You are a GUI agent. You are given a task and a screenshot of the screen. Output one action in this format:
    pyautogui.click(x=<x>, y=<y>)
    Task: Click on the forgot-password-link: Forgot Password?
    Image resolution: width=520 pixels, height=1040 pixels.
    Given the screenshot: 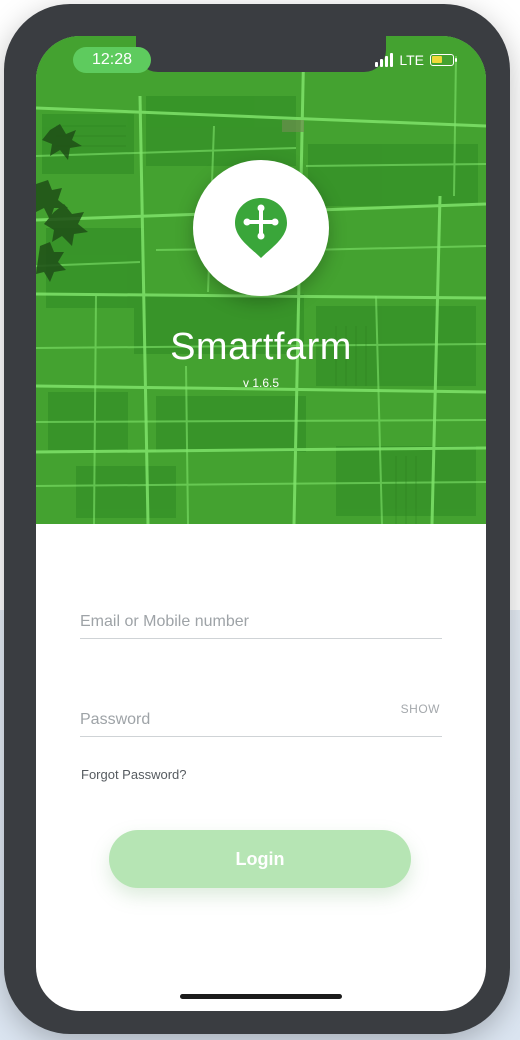 What is the action you would take?
    pyautogui.click(x=134, y=774)
    